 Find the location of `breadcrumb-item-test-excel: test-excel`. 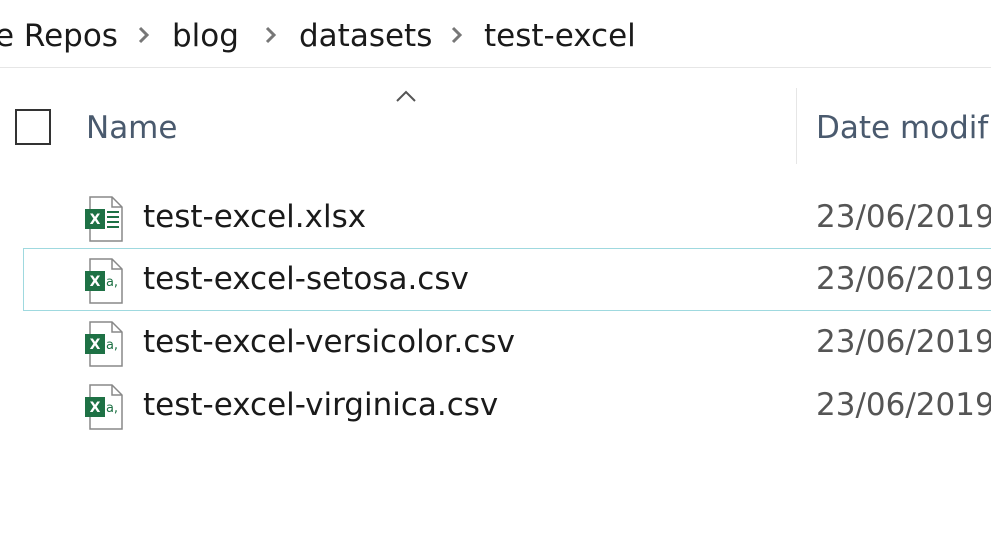

breadcrumb-item-test-excel: test-excel is located at coordinates (560, 36).